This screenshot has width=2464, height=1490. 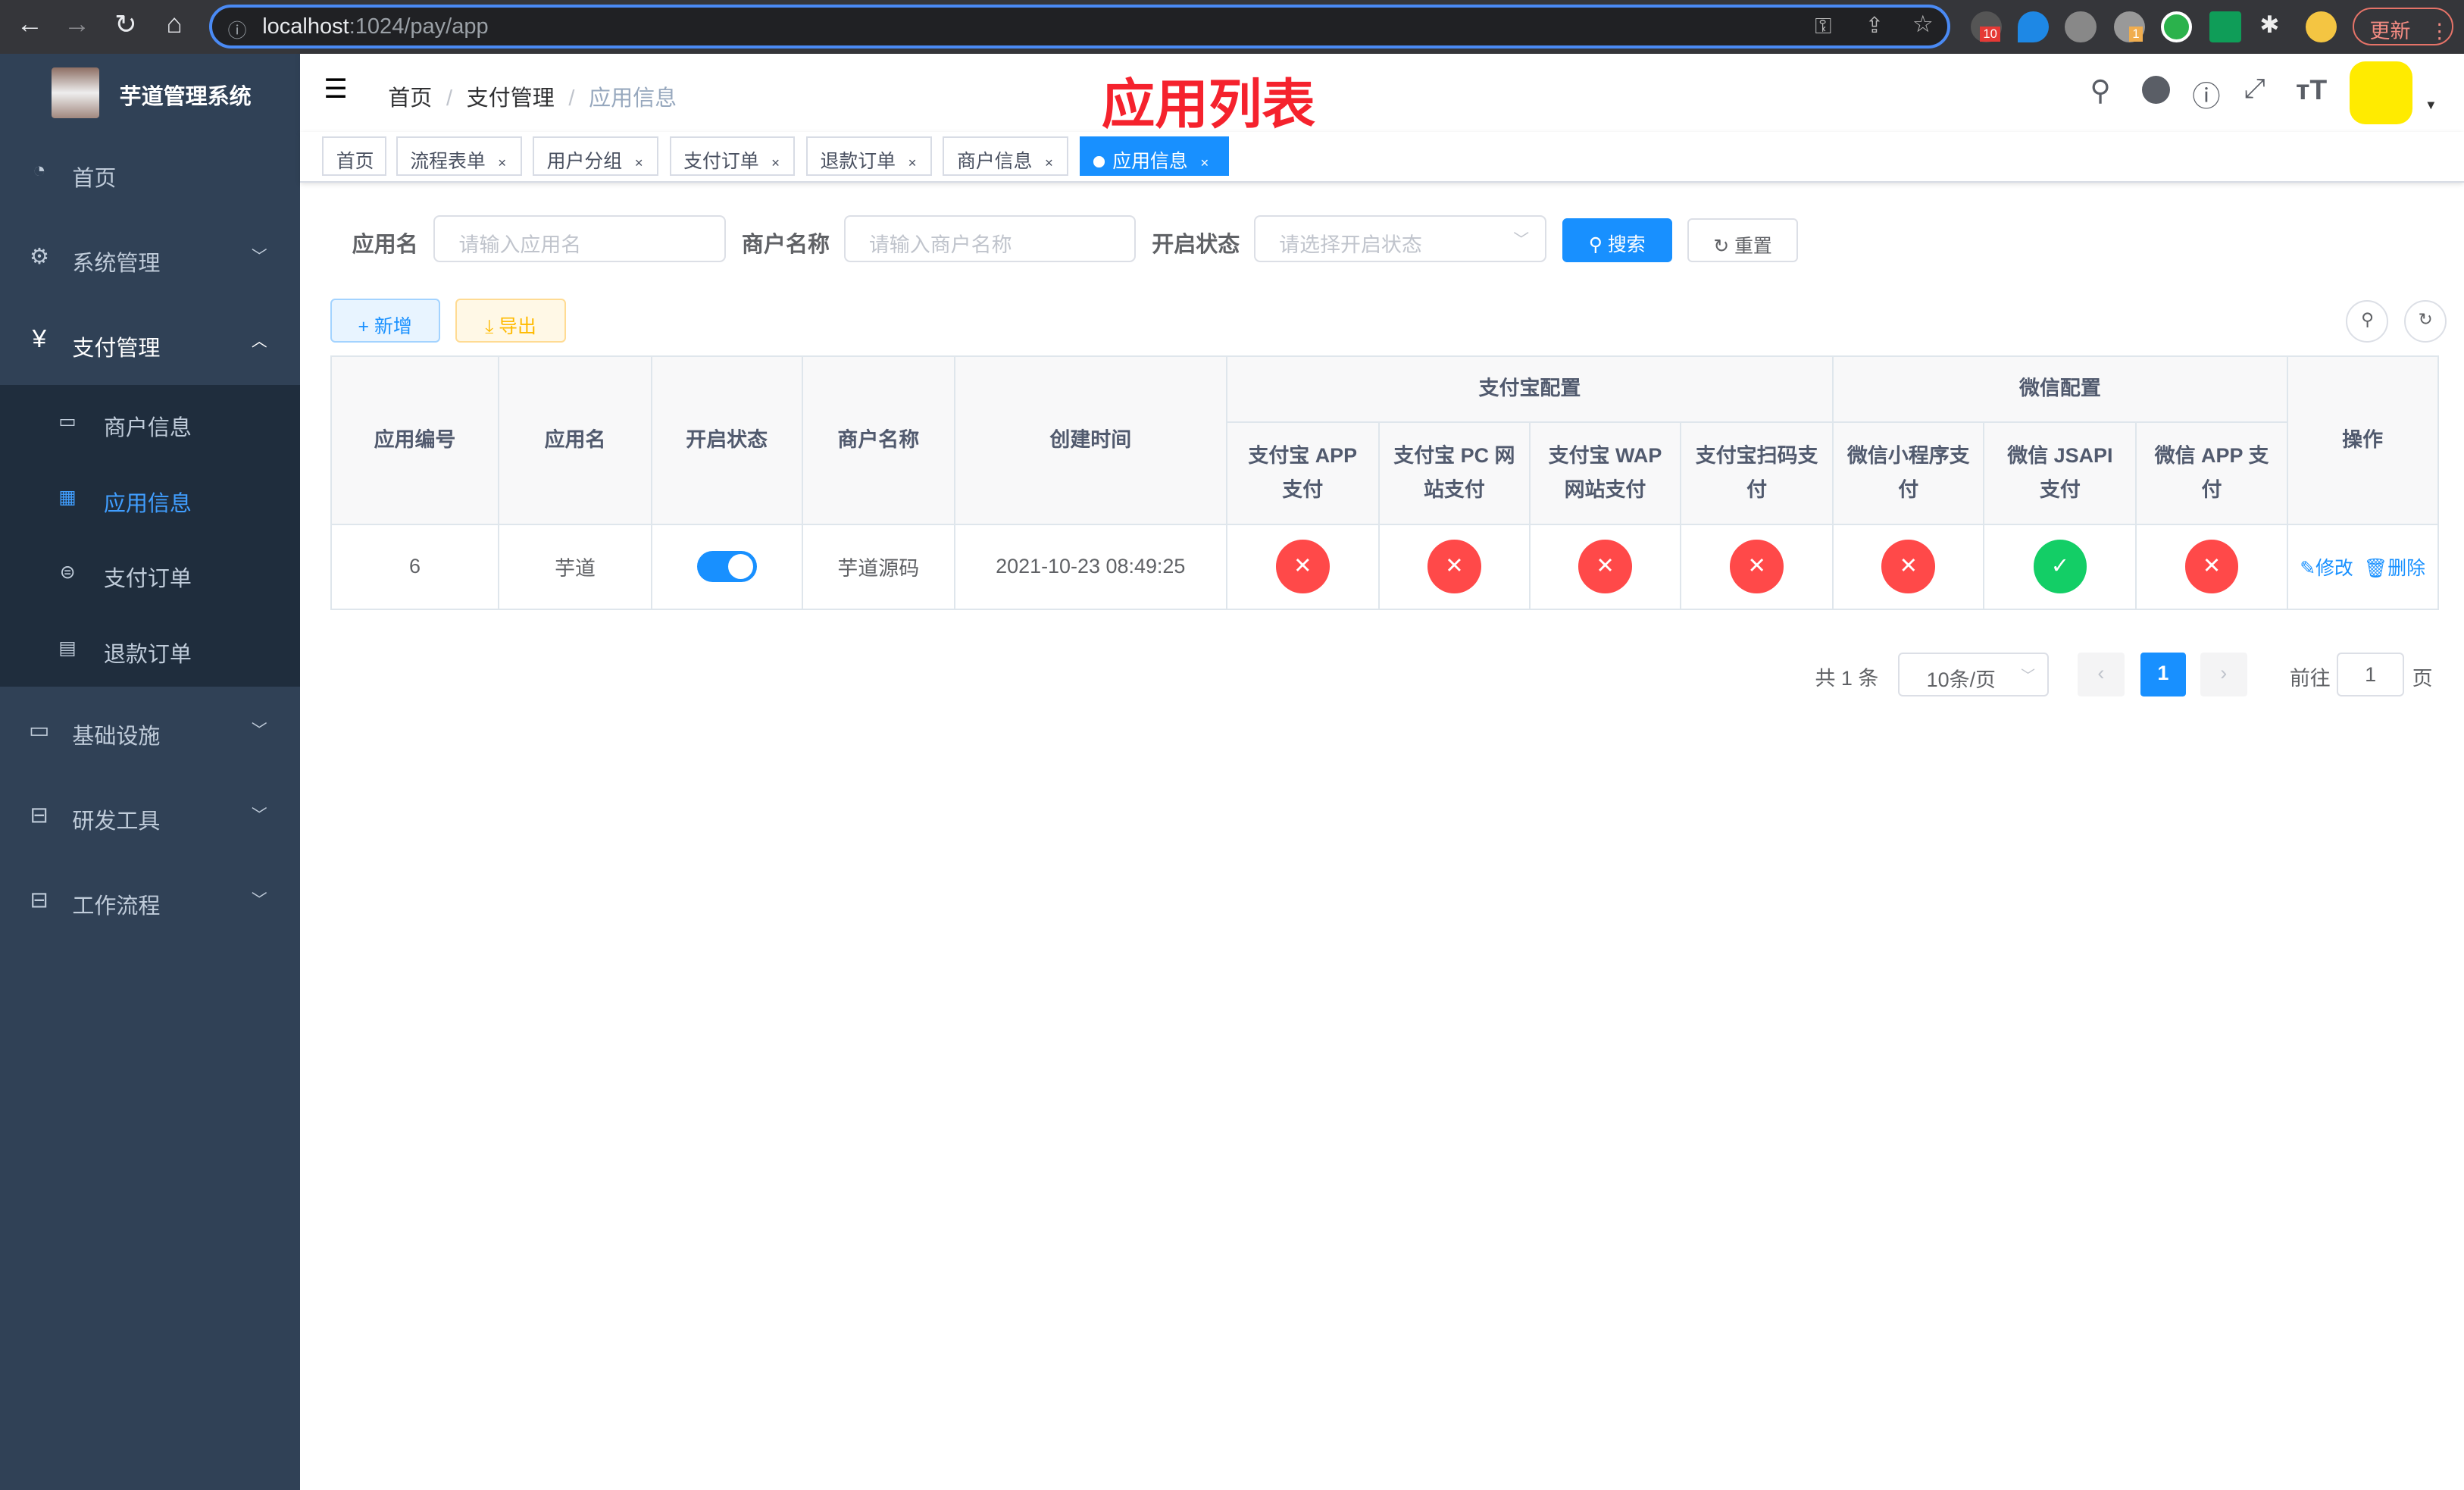 I want to click on tag-1: 流程表单 ×, so click(x=459, y=156).